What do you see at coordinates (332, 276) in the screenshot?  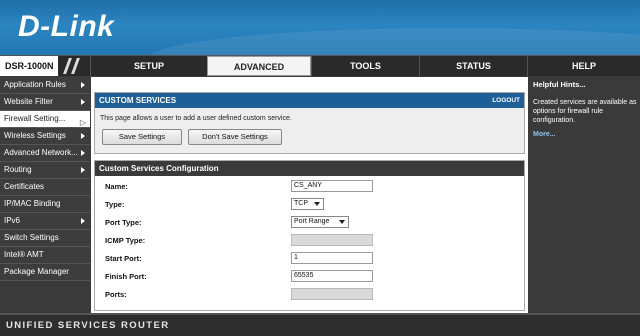 I see `finish-port-field: 65535` at bounding box center [332, 276].